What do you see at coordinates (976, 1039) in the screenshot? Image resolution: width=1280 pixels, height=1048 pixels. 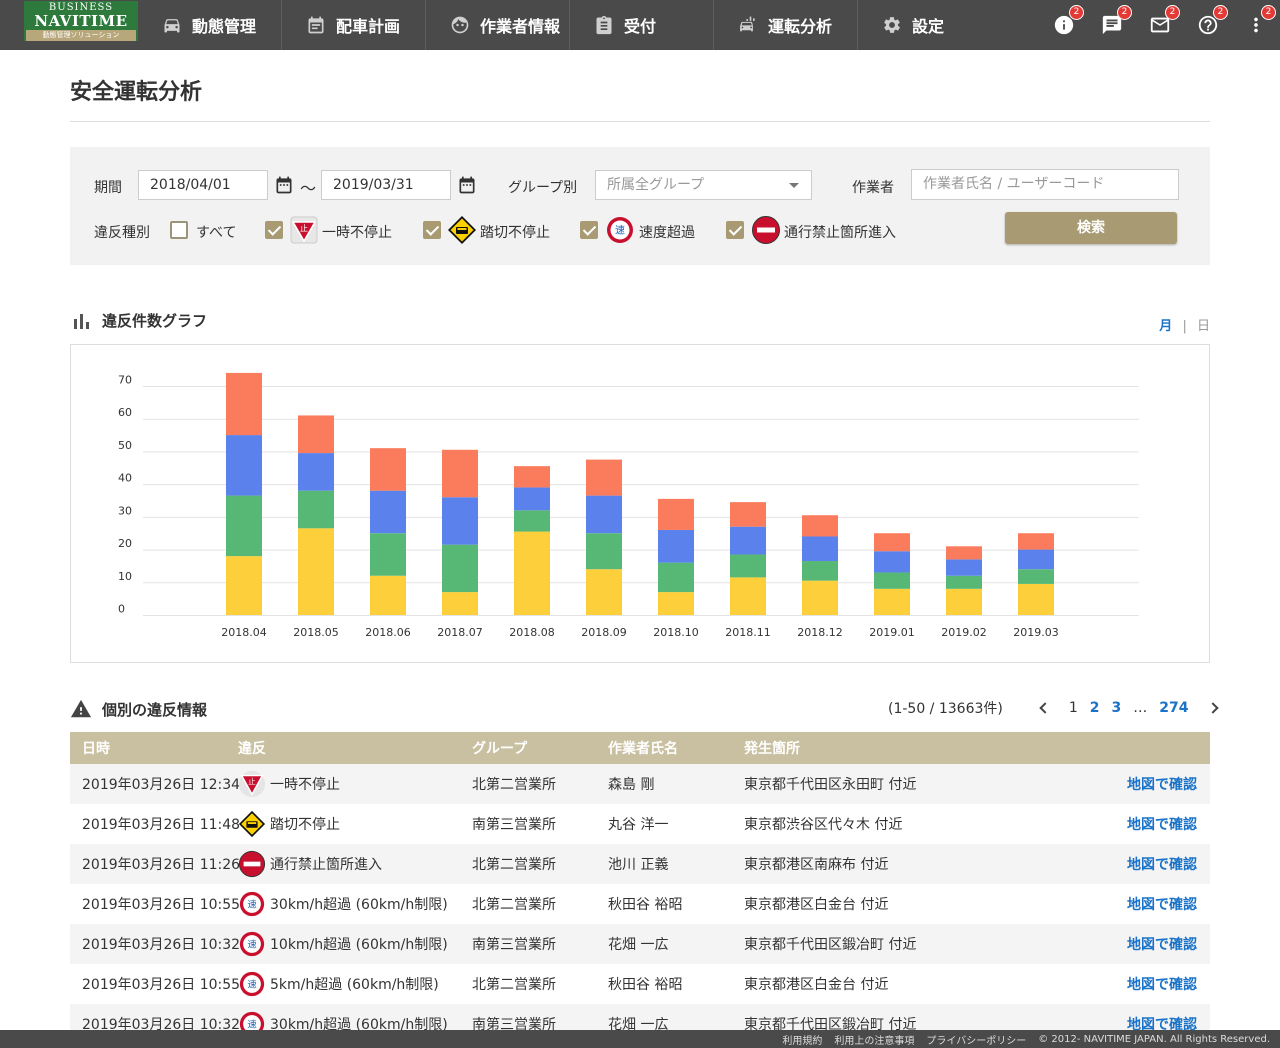 I see `footer-privacy-link: プライバシーポリシー` at bounding box center [976, 1039].